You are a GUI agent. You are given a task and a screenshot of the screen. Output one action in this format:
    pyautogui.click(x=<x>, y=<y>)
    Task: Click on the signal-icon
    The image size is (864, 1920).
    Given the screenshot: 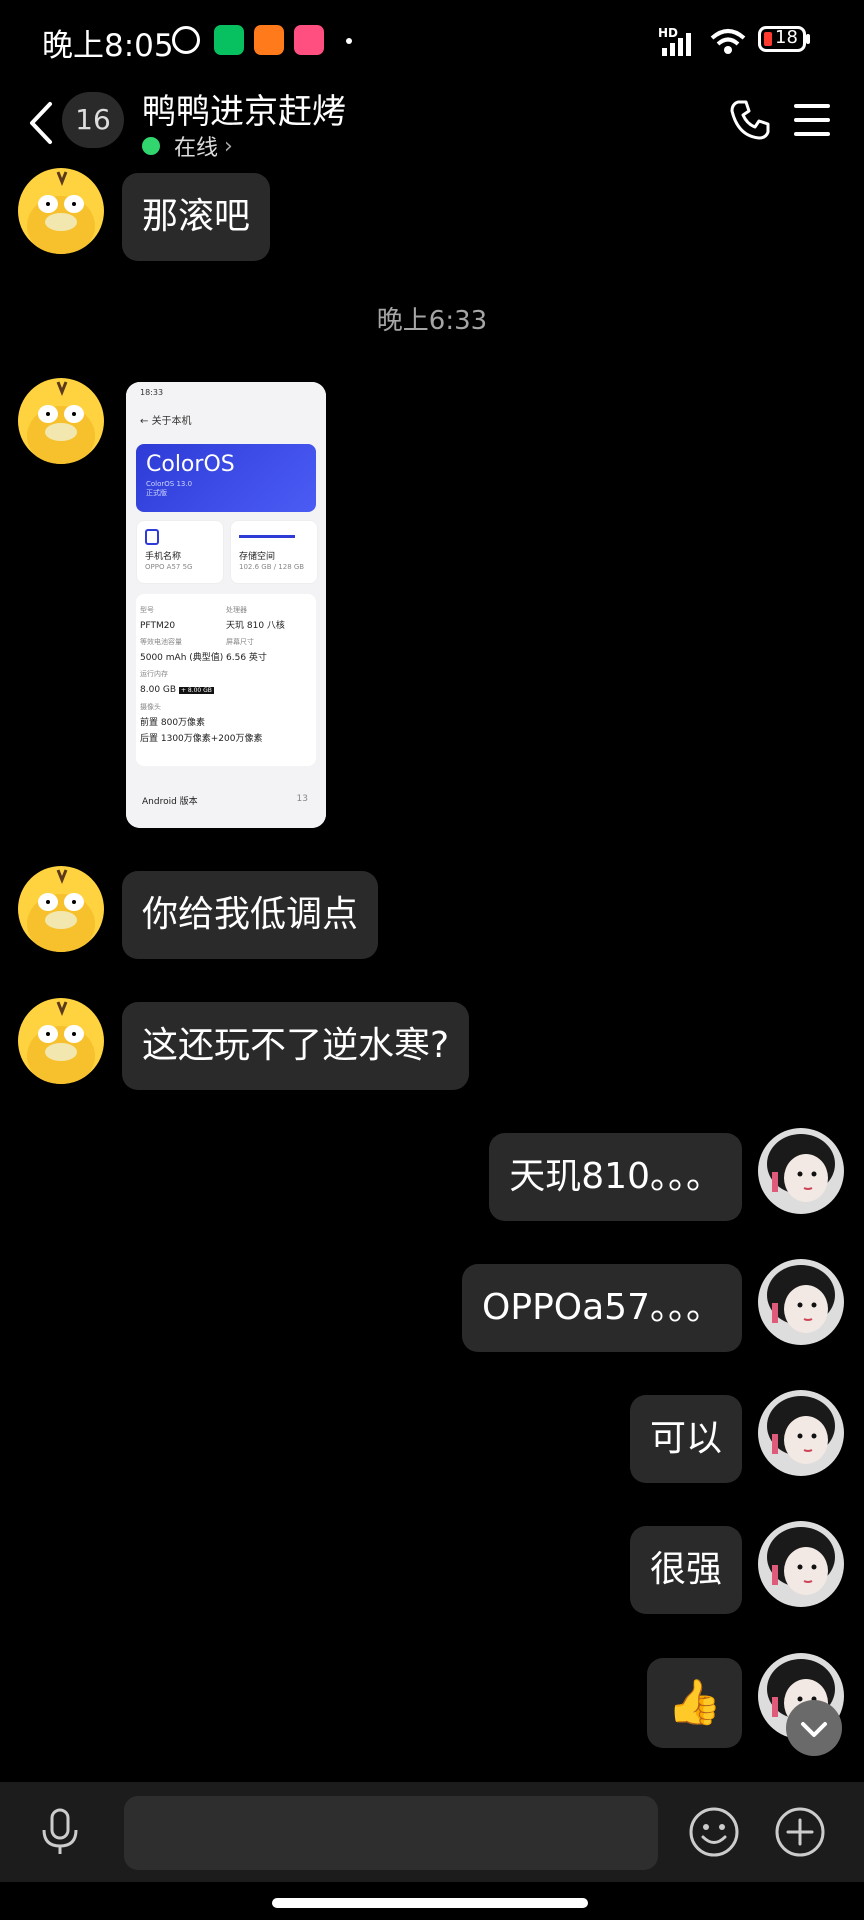 What is the action you would take?
    pyautogui.click(x=676, y=44)
    